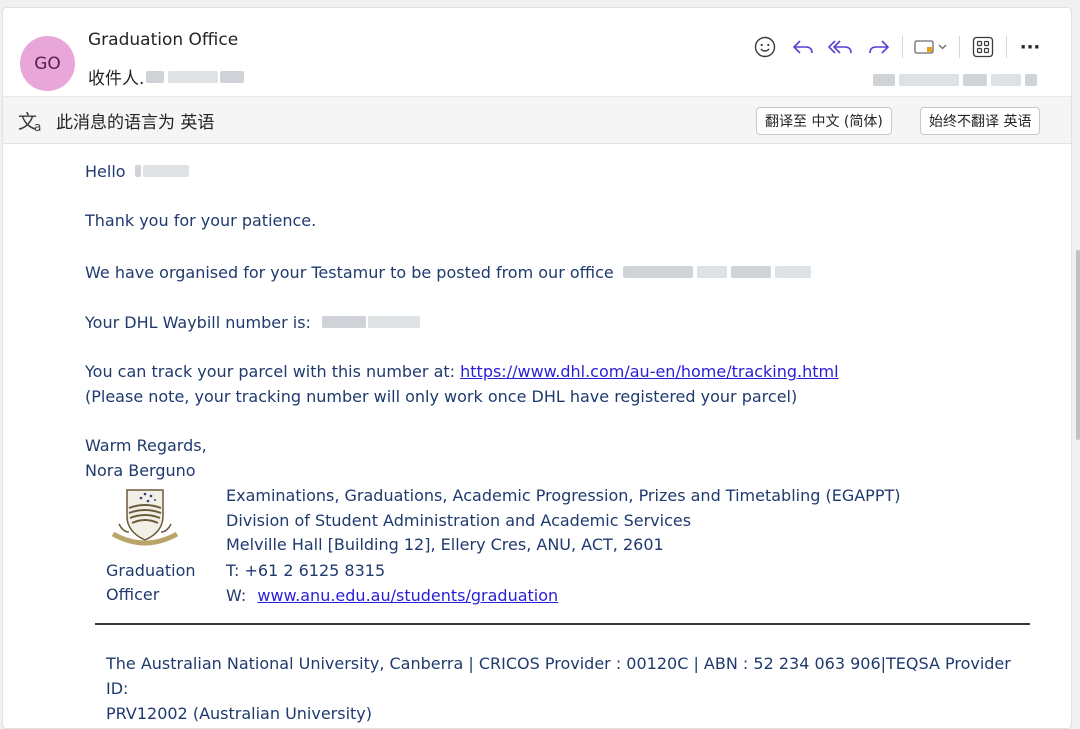 This screenshot has width=1080, height=729. I want to click on message-toolbar: ···, so click(897, 47).